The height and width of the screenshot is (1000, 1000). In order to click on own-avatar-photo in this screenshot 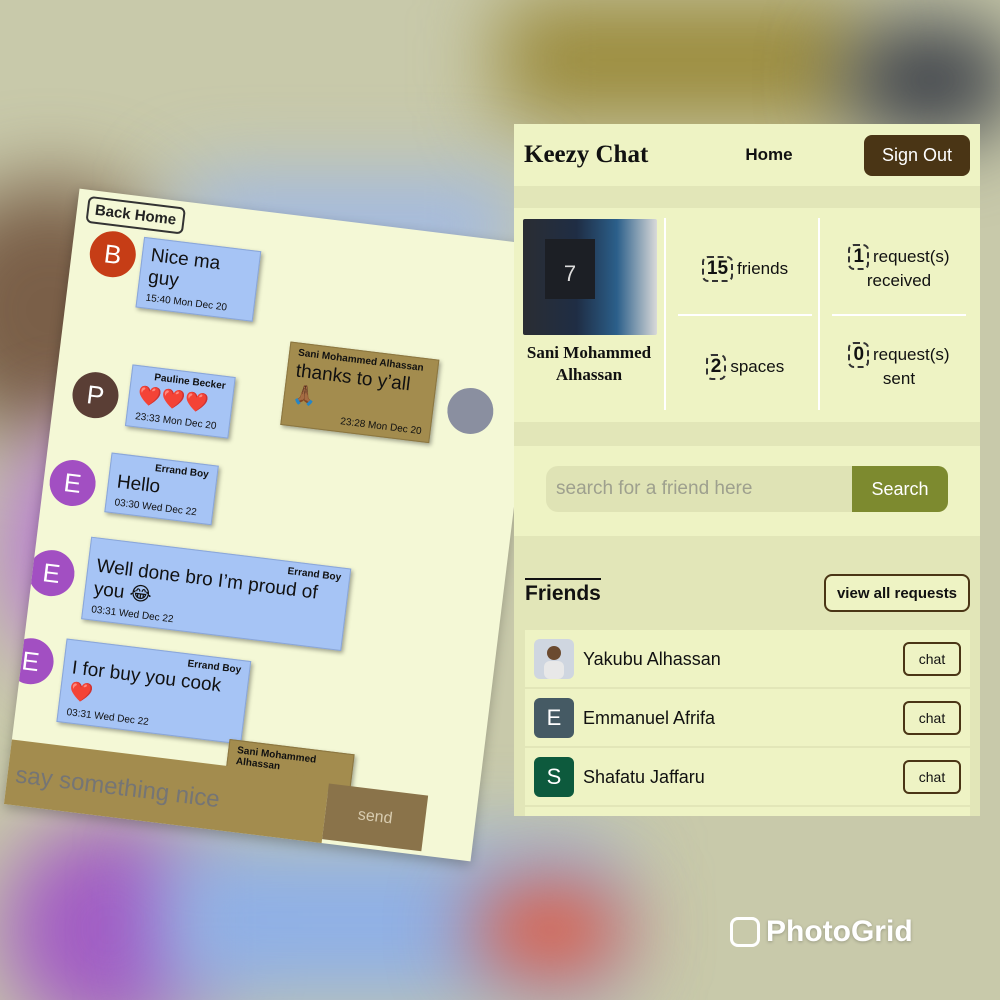, I will do `click(470, 411)`.